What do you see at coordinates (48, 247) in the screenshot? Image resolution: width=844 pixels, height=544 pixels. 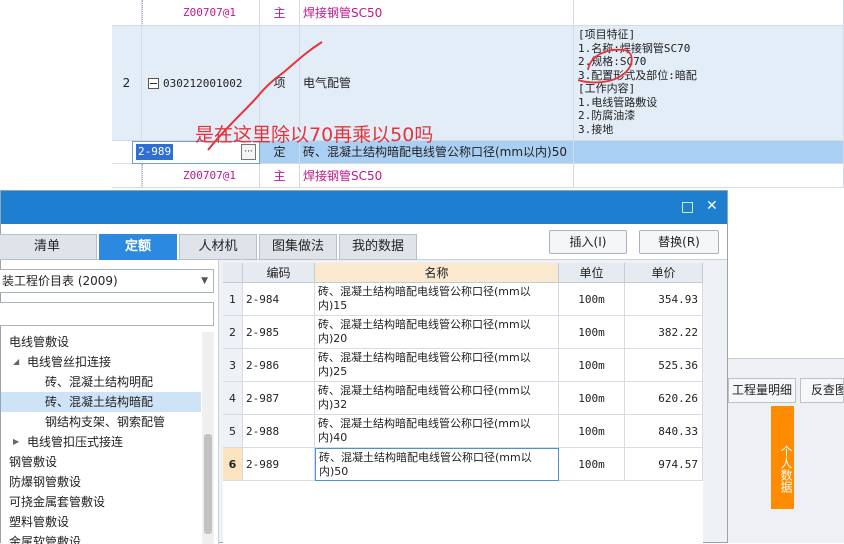 I see `tab-bill-list: 清单` at bounding box center [48, 247].